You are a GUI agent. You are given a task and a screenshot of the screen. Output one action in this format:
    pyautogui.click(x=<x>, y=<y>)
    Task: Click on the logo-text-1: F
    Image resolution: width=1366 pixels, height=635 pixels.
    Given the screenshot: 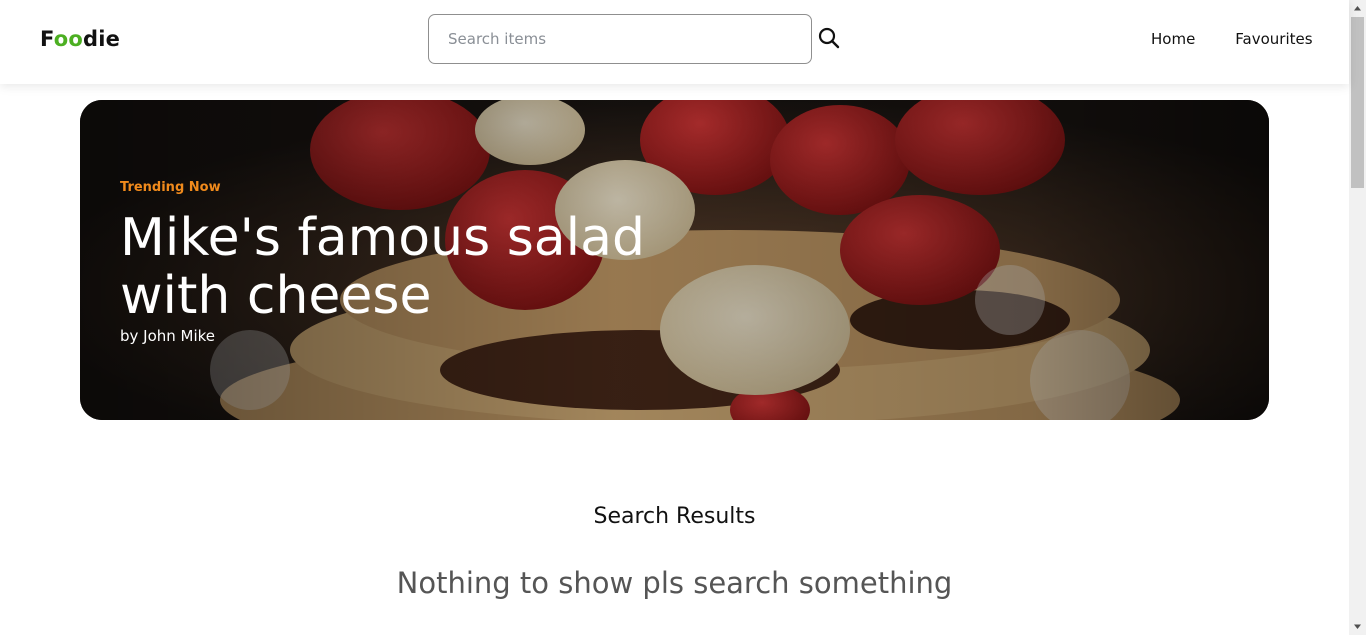 What is the action you would take?
    pyautogui.click(x=47, y=39)
    